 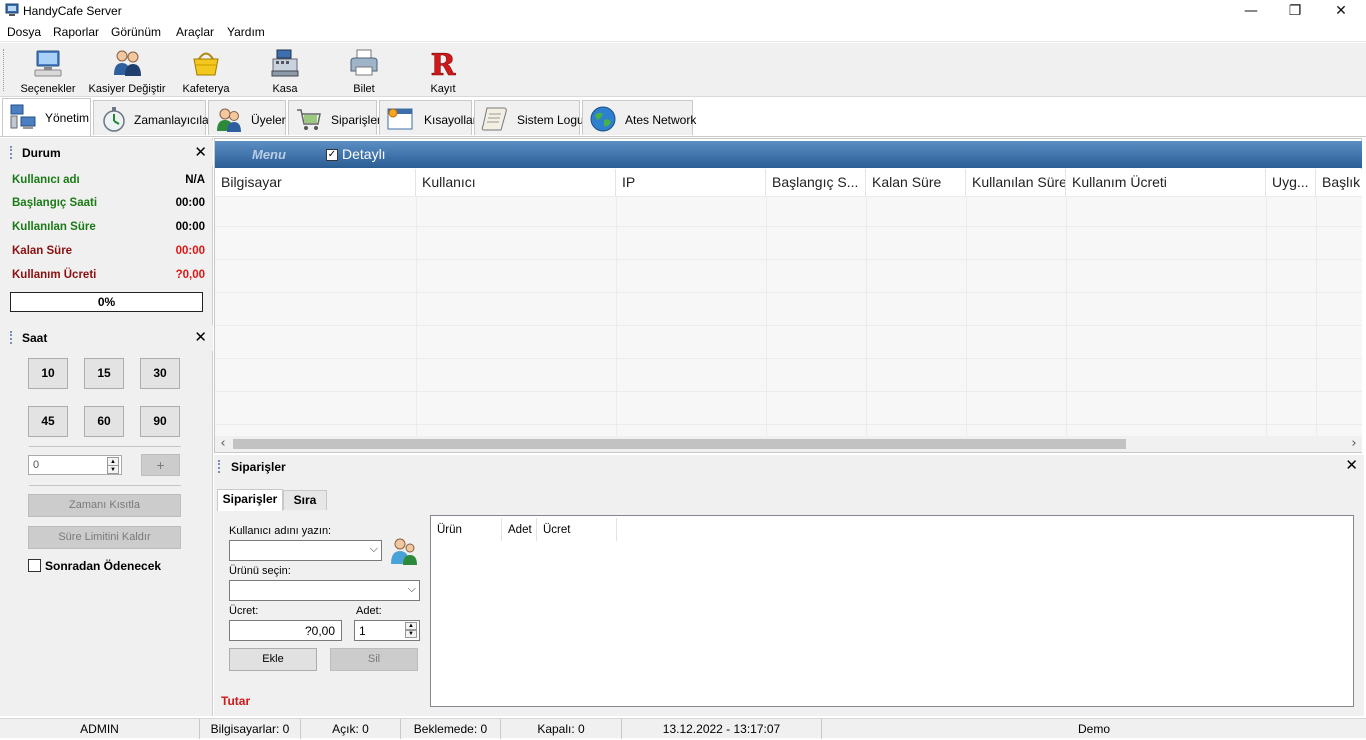 I want to click on product-combo: ⌵, so click(x=324, y=590).